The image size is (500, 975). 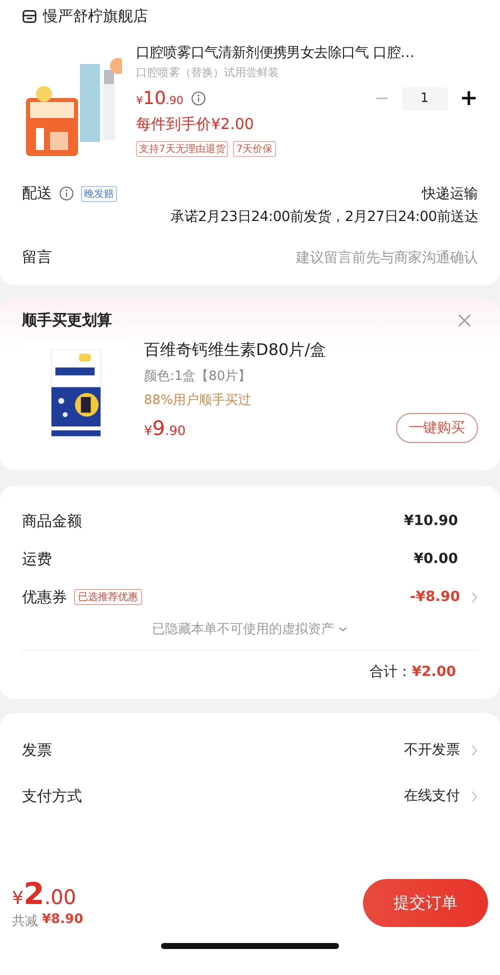 I want to click on summary-value: ¥0.00, so click(x=436, y=559).